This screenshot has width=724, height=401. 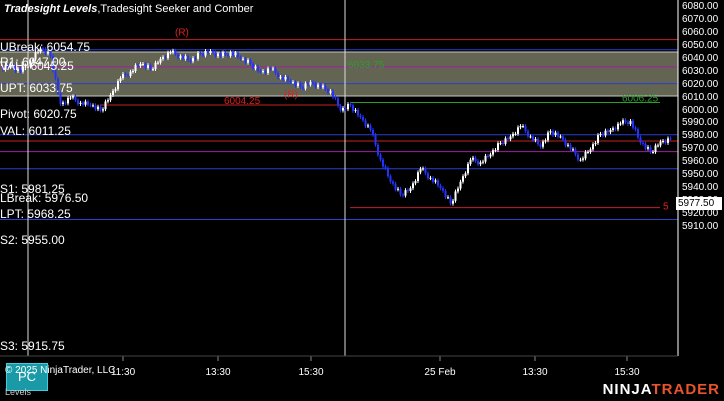 What do you see at coordinates (242, 101) in the screenshot?
I see `chart-annotation: 6004.25` at bounding box center [242, 101].